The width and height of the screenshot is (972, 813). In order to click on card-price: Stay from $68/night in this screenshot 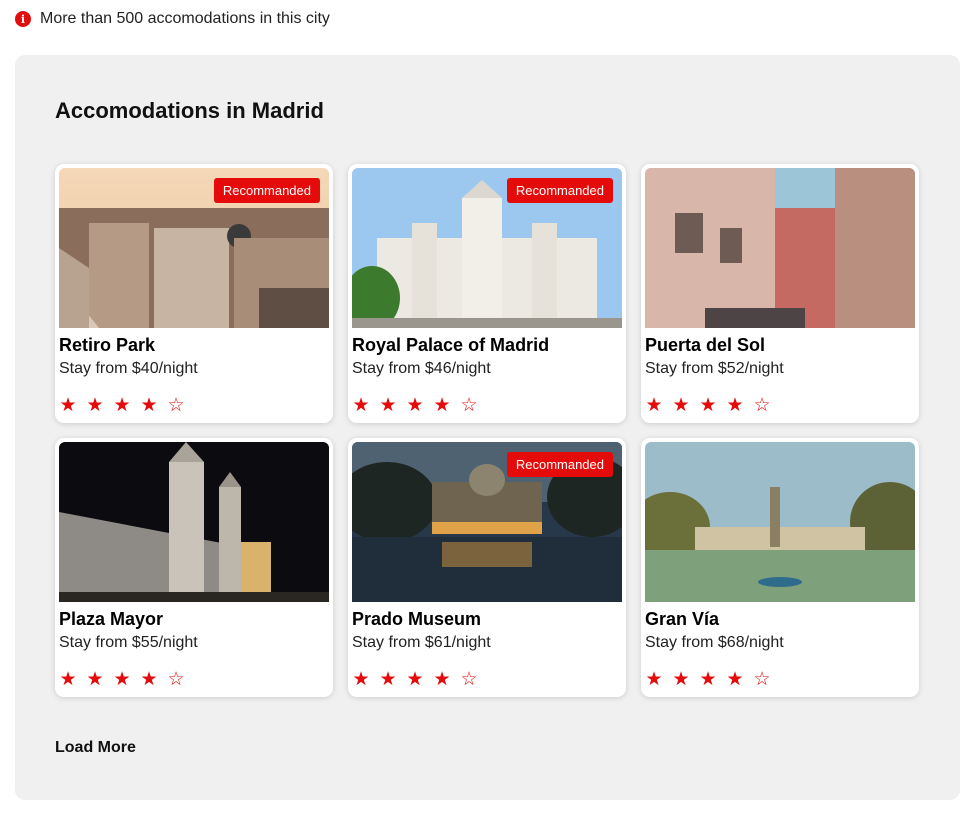, I will do `click(714, 642)`.